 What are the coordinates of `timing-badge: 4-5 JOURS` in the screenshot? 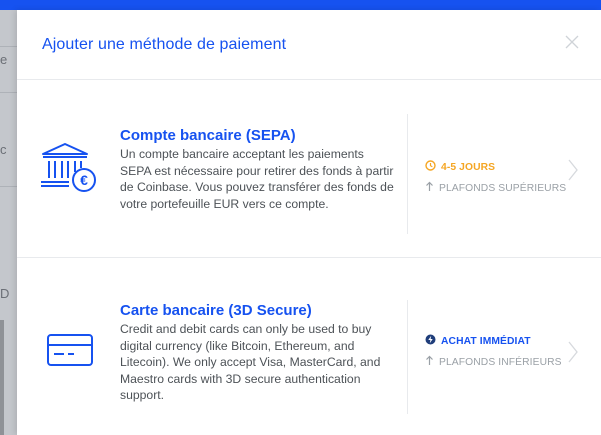 It's located at (460, 167).